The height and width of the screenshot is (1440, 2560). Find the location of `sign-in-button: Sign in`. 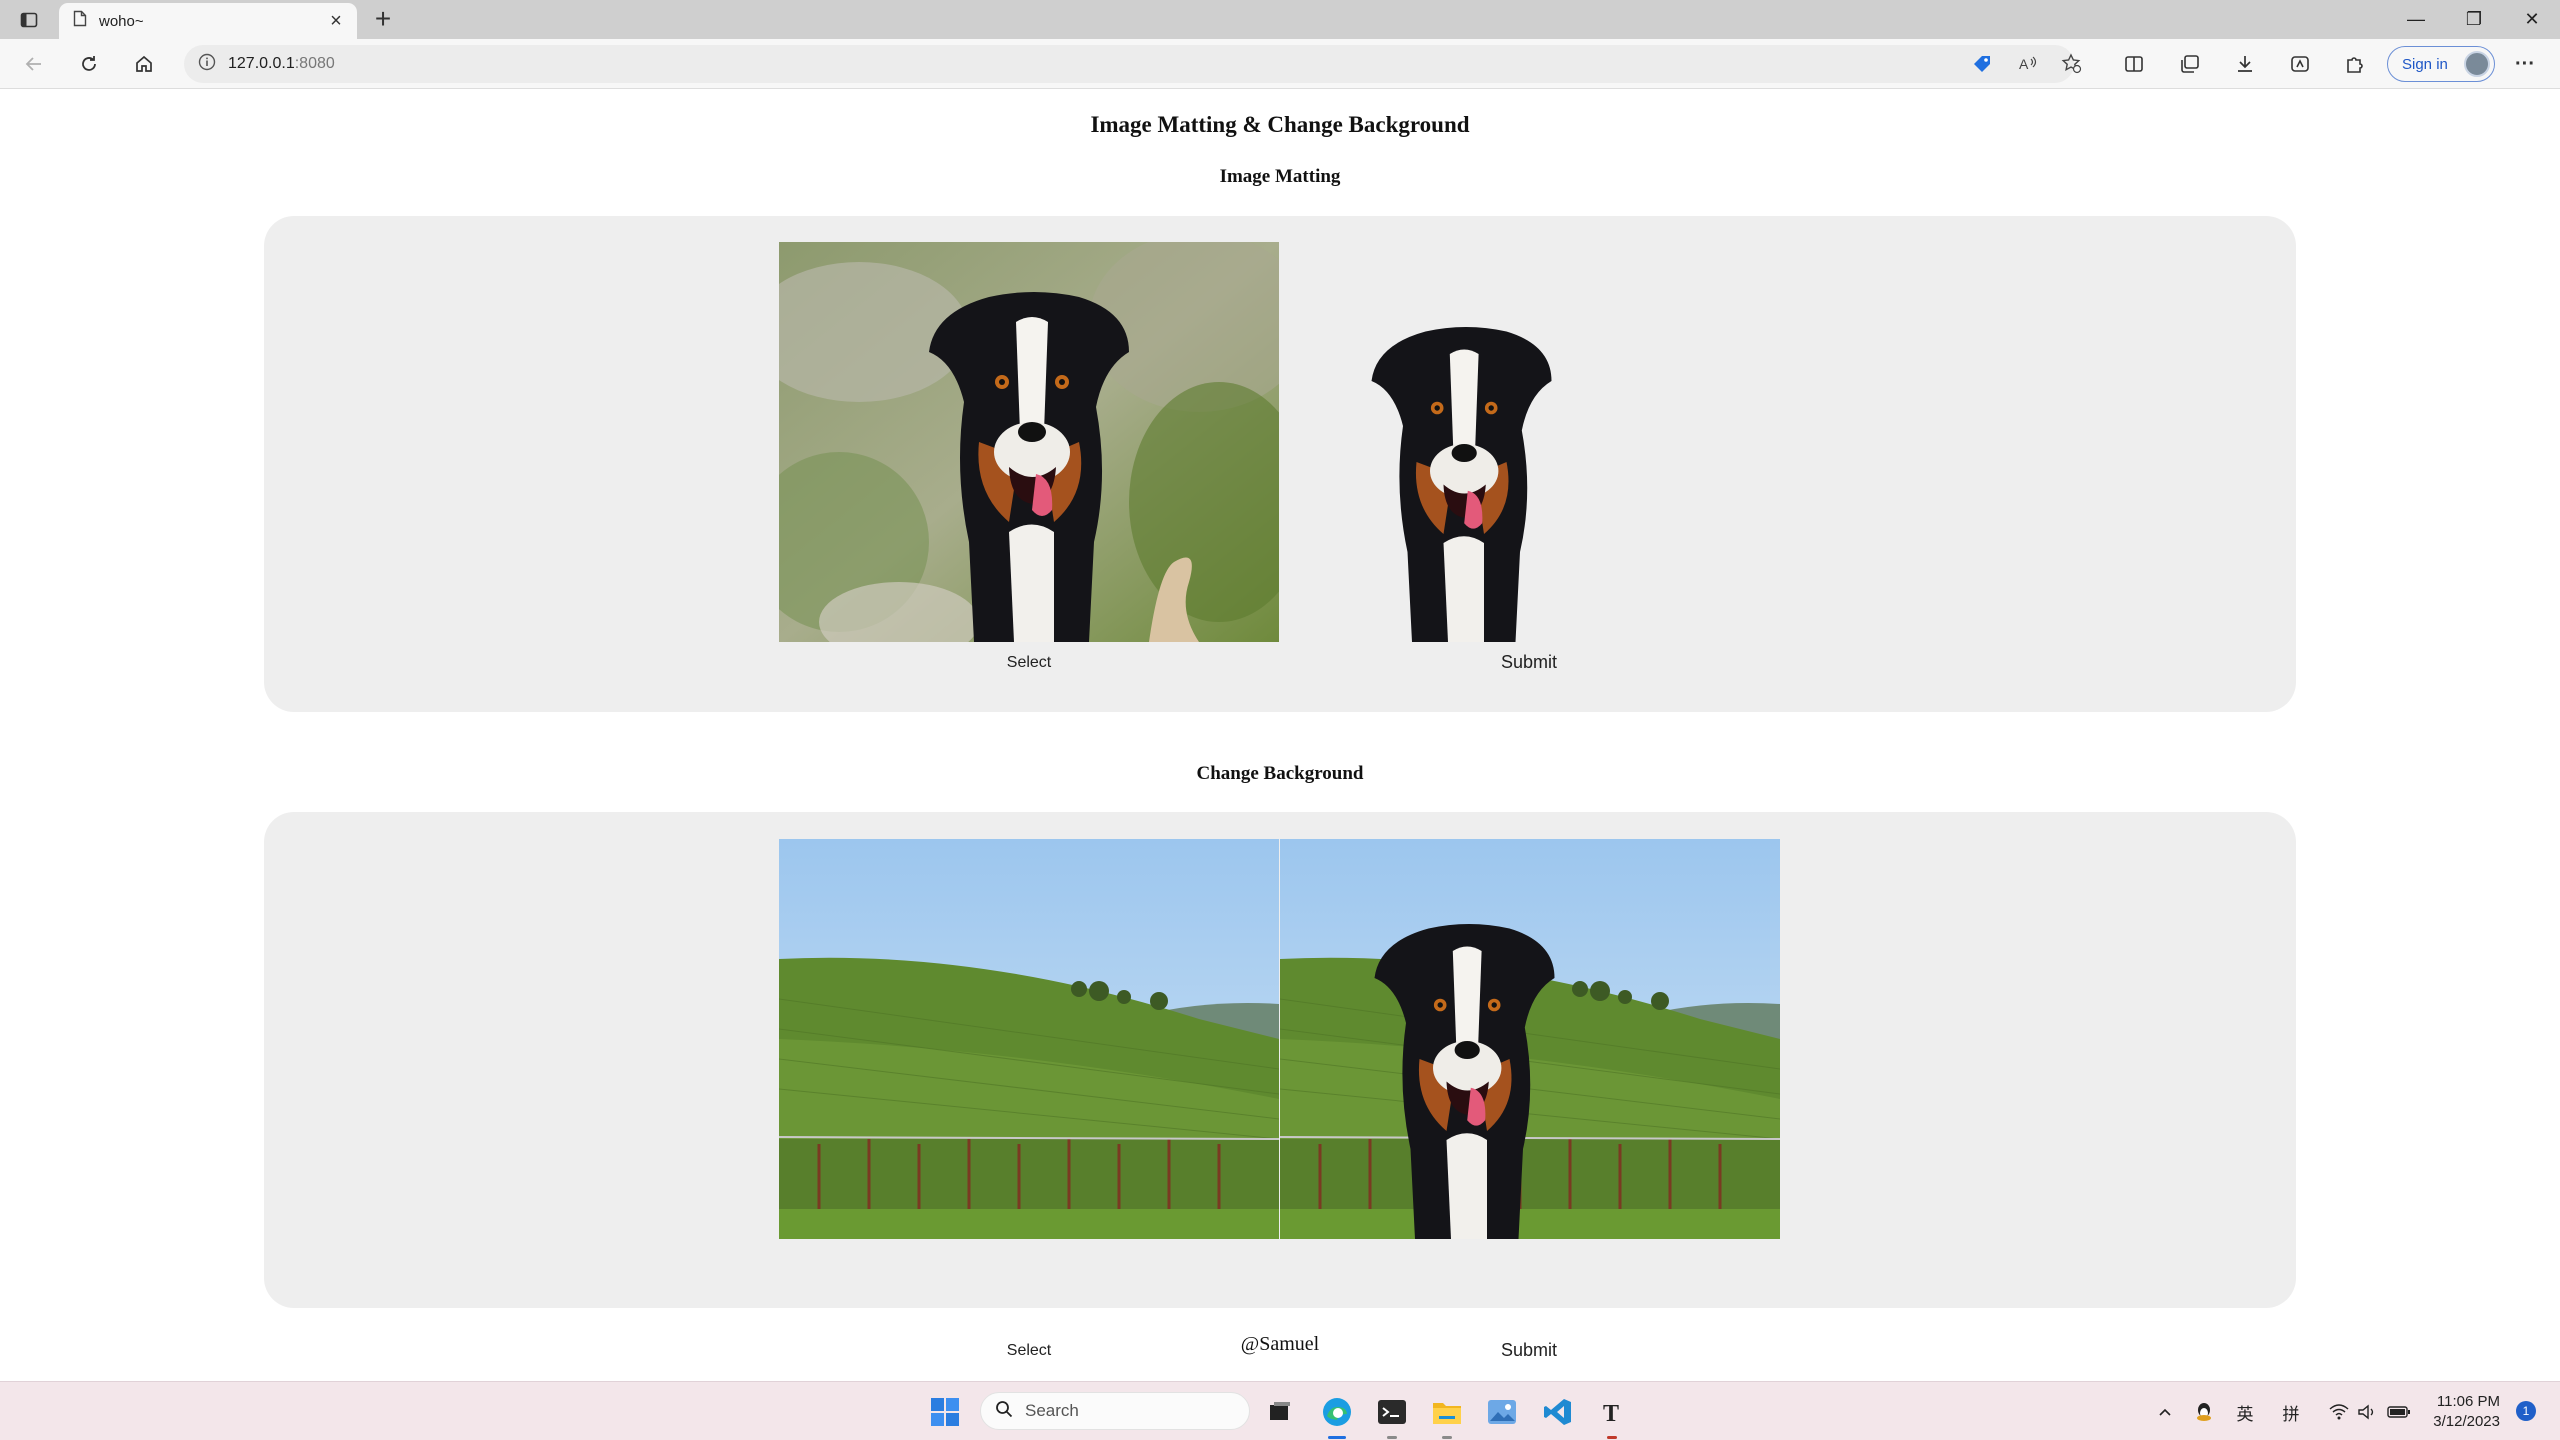

sign-in-button: Sign in is located at coordinates (2441, 64).